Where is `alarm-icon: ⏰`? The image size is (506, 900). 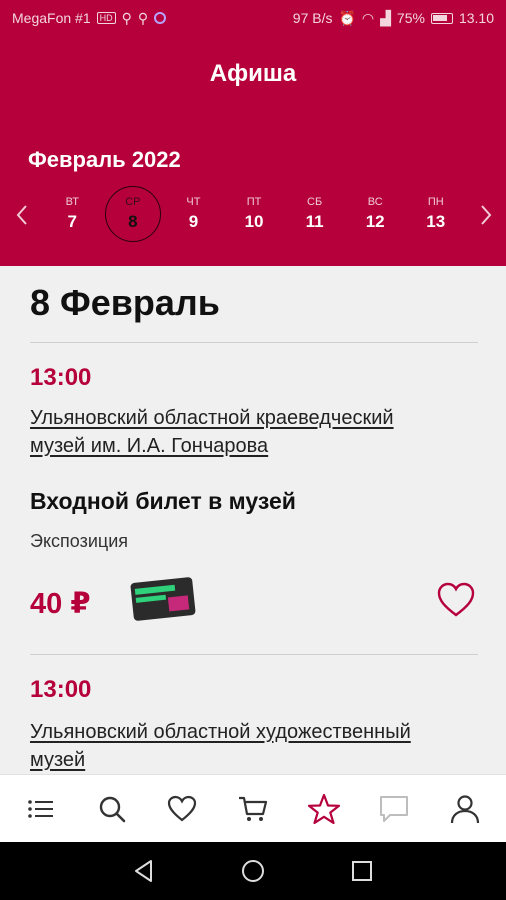
alarm-icon: ⏰ is located at coordinates (347, 17).